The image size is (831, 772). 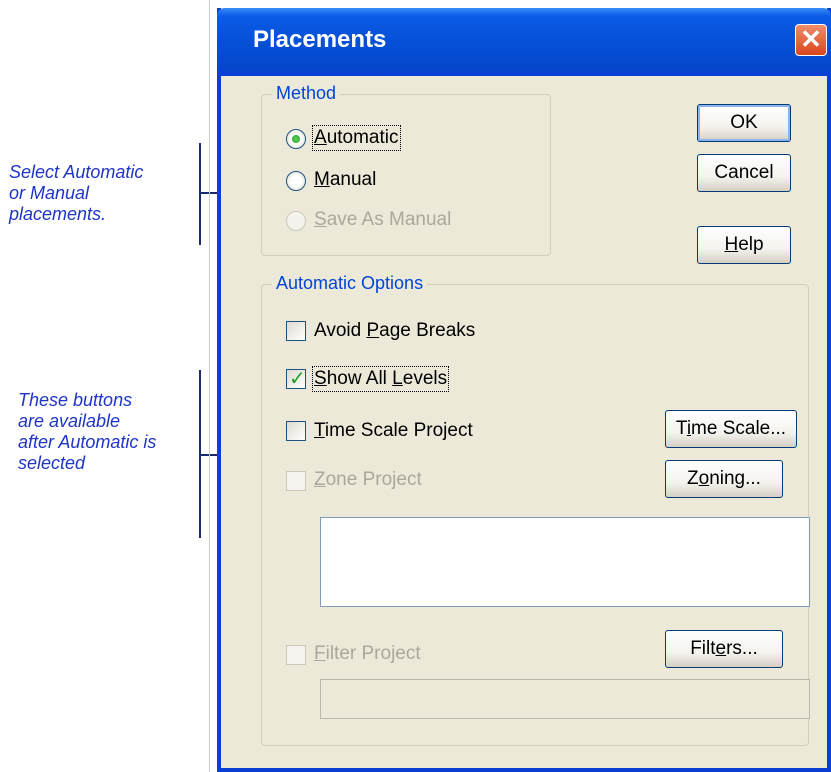 I want to click on avoid-page-breaks-checkbox, so click(x=296, y=331).